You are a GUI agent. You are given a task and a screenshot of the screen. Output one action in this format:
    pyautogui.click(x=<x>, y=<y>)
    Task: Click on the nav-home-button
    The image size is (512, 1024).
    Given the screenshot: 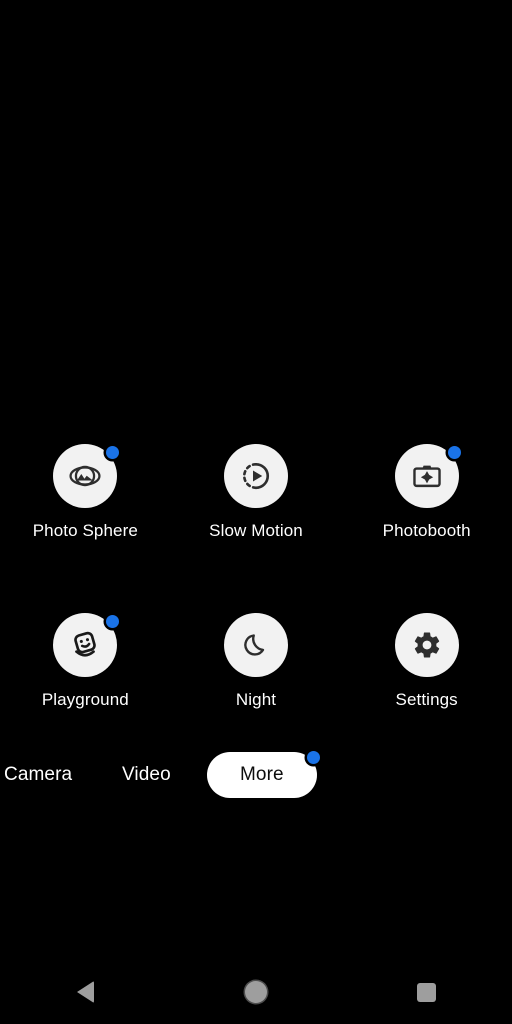 What is the action you would take?
    pyautogui.click(x=256, y=992)
    